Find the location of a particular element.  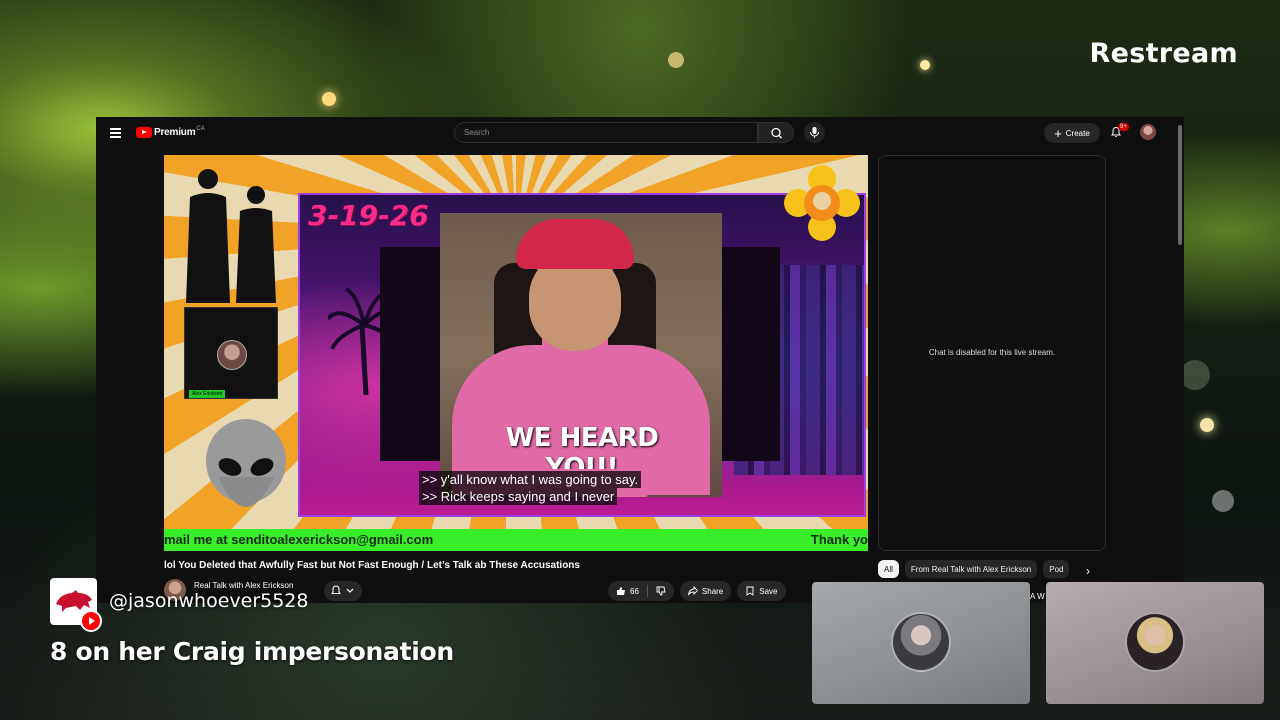

share-label: Share is located at coordinates (712, 591).